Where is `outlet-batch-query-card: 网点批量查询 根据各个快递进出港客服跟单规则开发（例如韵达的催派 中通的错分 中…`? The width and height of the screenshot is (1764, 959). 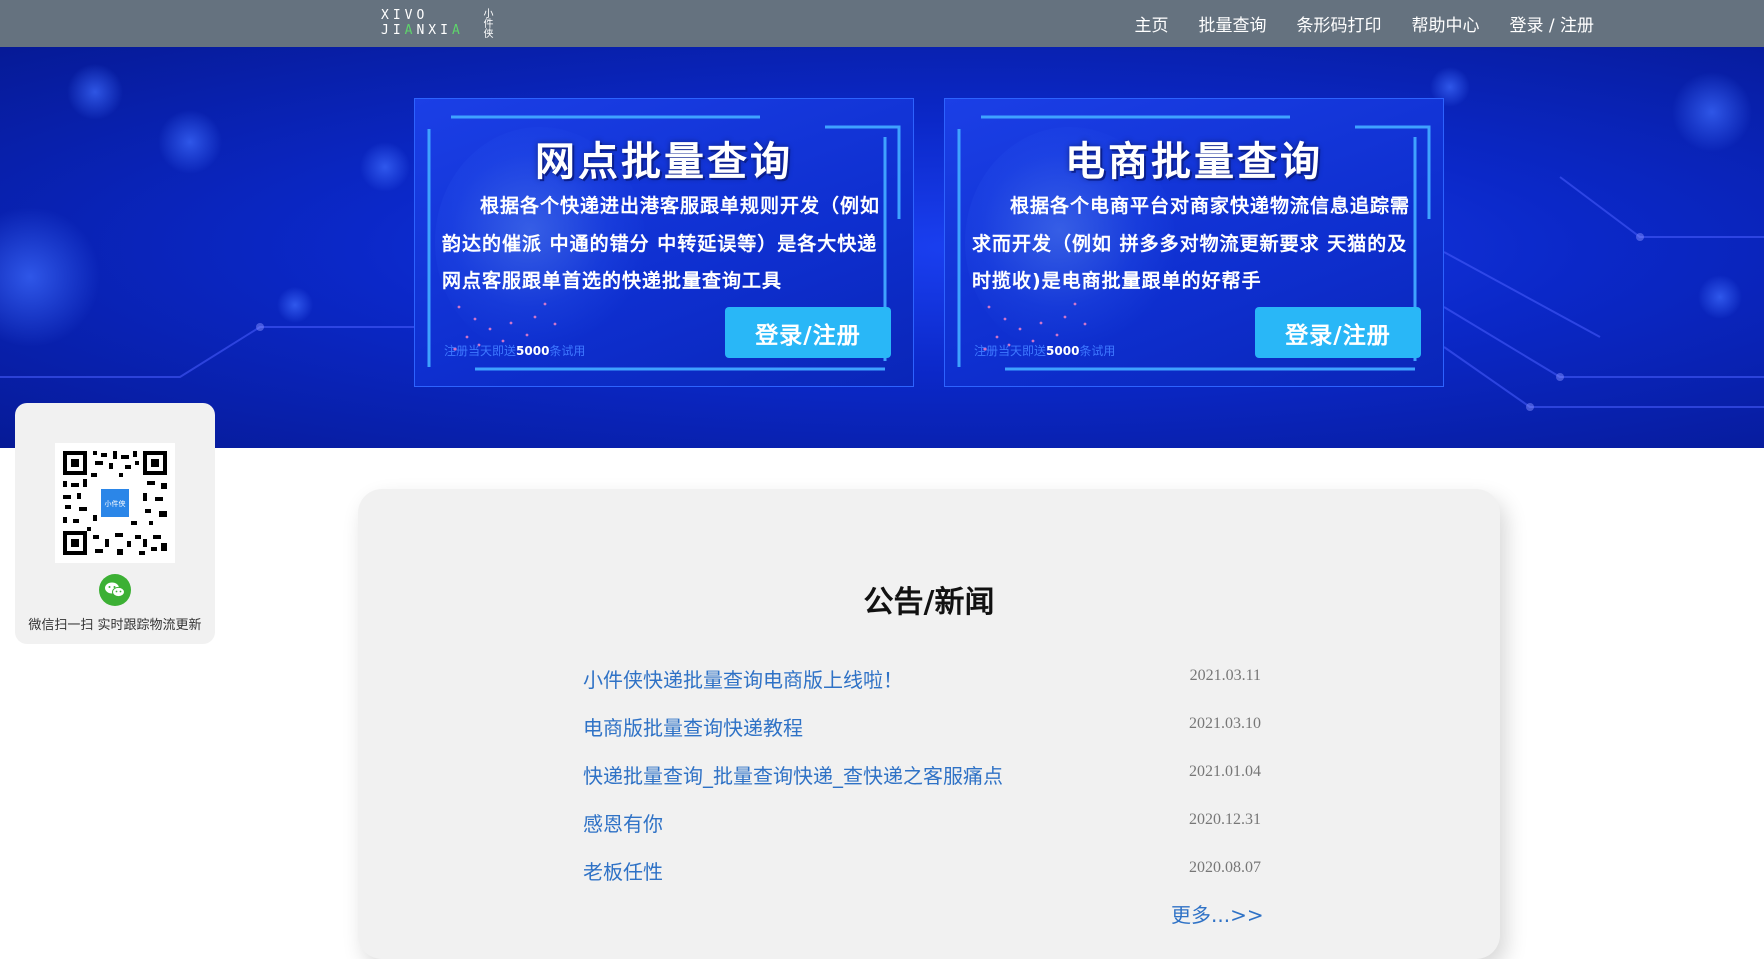 outlet-batch-query-card: 网点批量查询 根据各个快递进出港客服跟单规则开发（例如韵达的催派 中通的错分 中… is located at coordinates (664, 242).